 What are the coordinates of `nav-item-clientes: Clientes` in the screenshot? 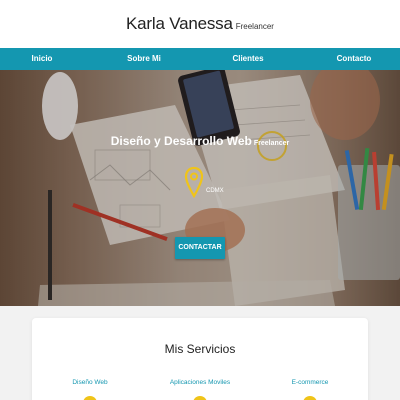 It's located at (248, 59).